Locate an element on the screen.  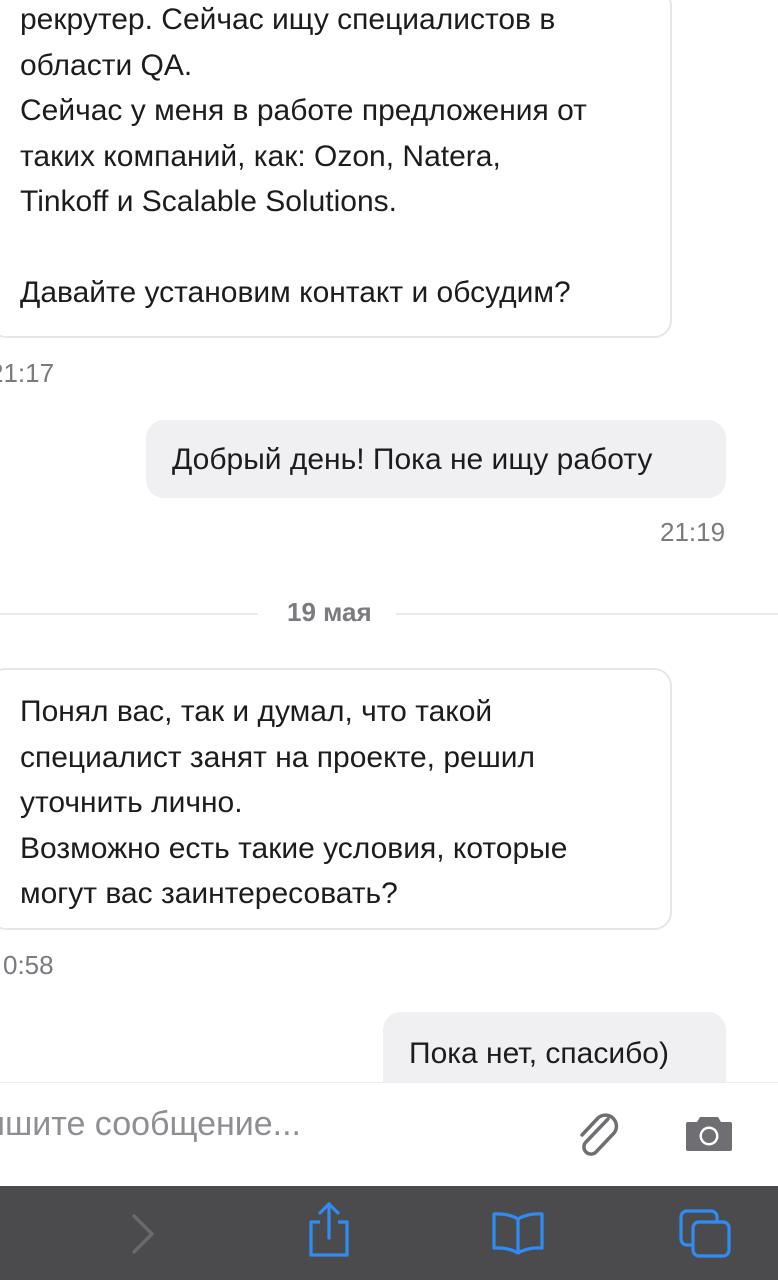
message-text: Пока нет, спасибо) is located at coordinates (539, 1053).